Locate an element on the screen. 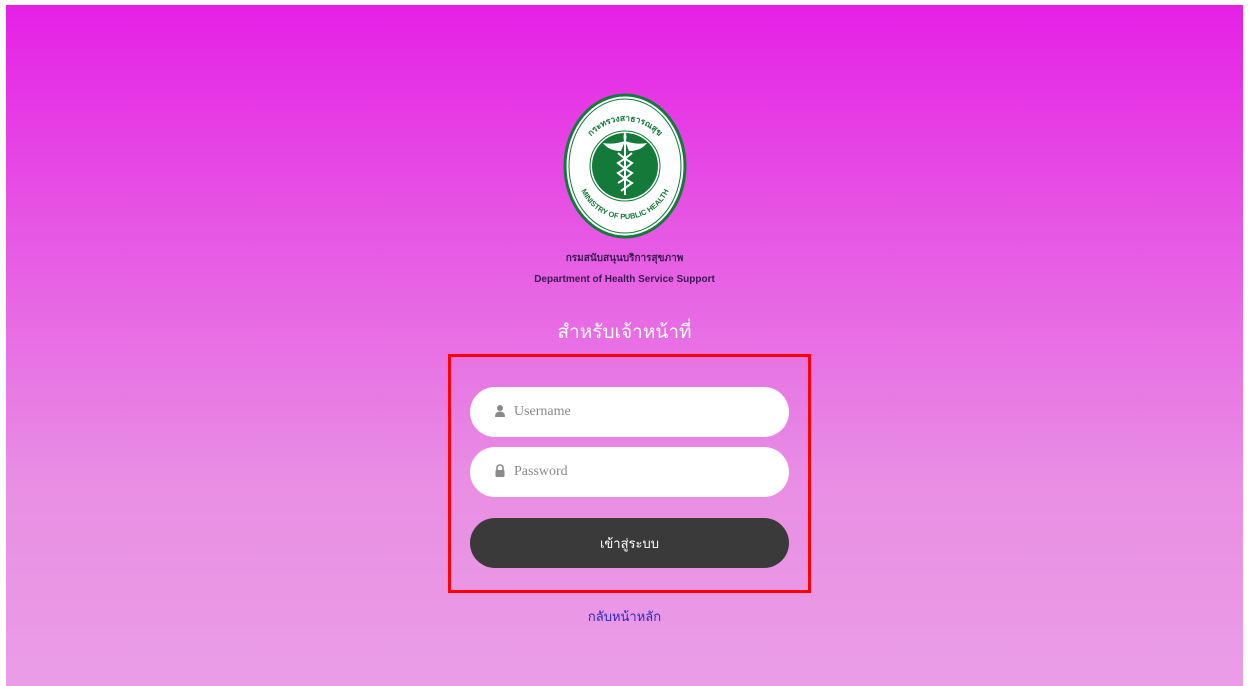  username-field-wrapper is located at coordinates (629, 412).